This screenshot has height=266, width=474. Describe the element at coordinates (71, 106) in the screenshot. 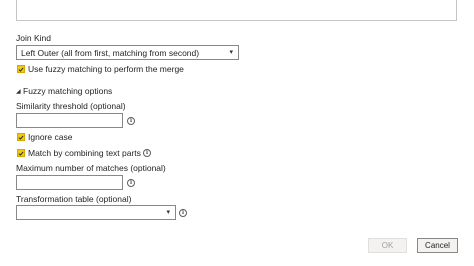

I see `similarity-threshold-label: Similarity threshold (optional)` at that location.